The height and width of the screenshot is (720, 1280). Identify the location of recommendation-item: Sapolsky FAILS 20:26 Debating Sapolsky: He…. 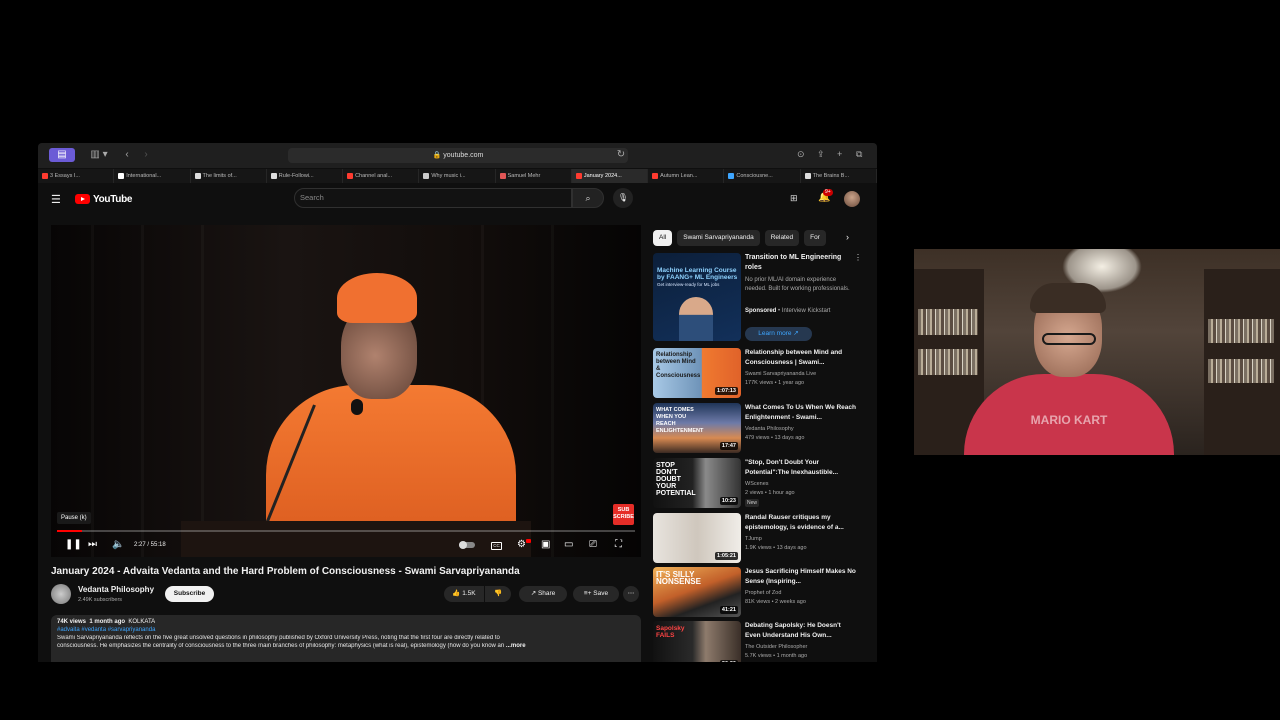
(758, 641).